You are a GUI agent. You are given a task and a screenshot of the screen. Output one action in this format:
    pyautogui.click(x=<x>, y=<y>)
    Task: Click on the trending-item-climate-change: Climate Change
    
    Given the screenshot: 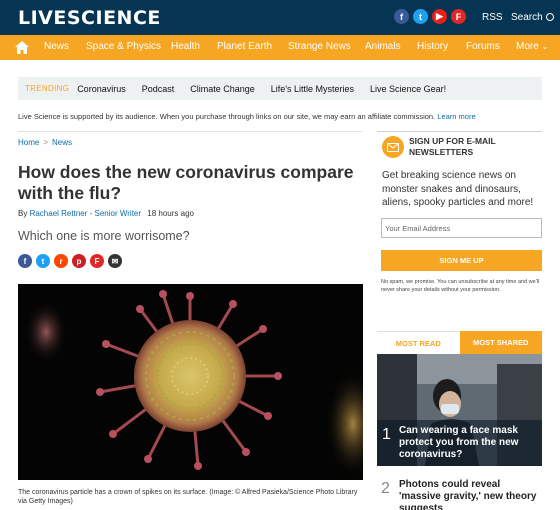 What is the action you would take?
    pyautogui.click(x=222, y=89)
    